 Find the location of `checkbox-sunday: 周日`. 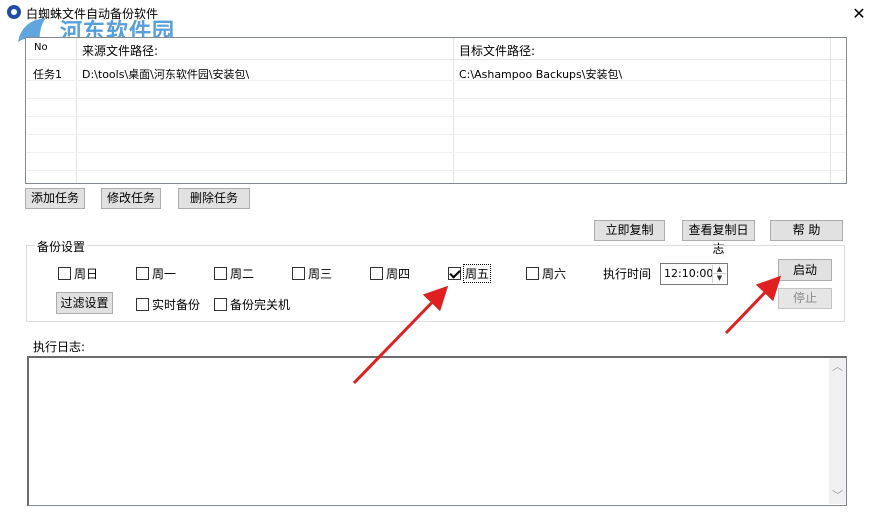

checkbox-sunday: 周日 is located at coordinates (78, 273).